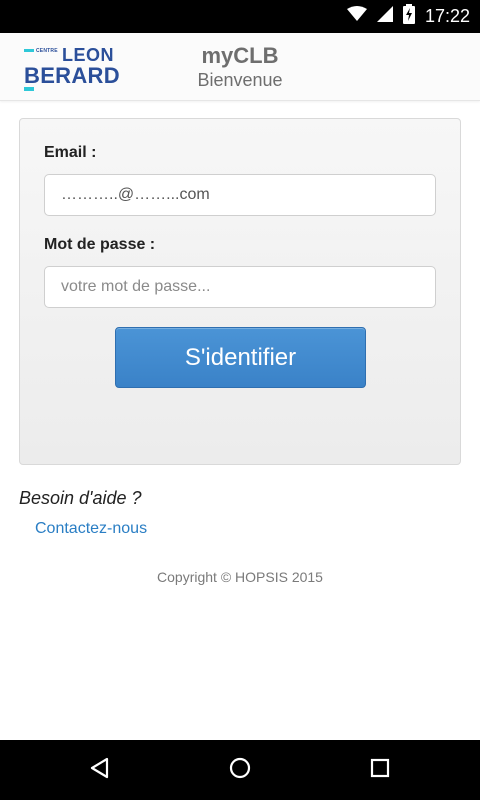  What do you see at coordinates (240, 577) in the screenshot?
I see `copyright-text: Copyright © HOPSIS 2015` at bounding box center [240, 577].